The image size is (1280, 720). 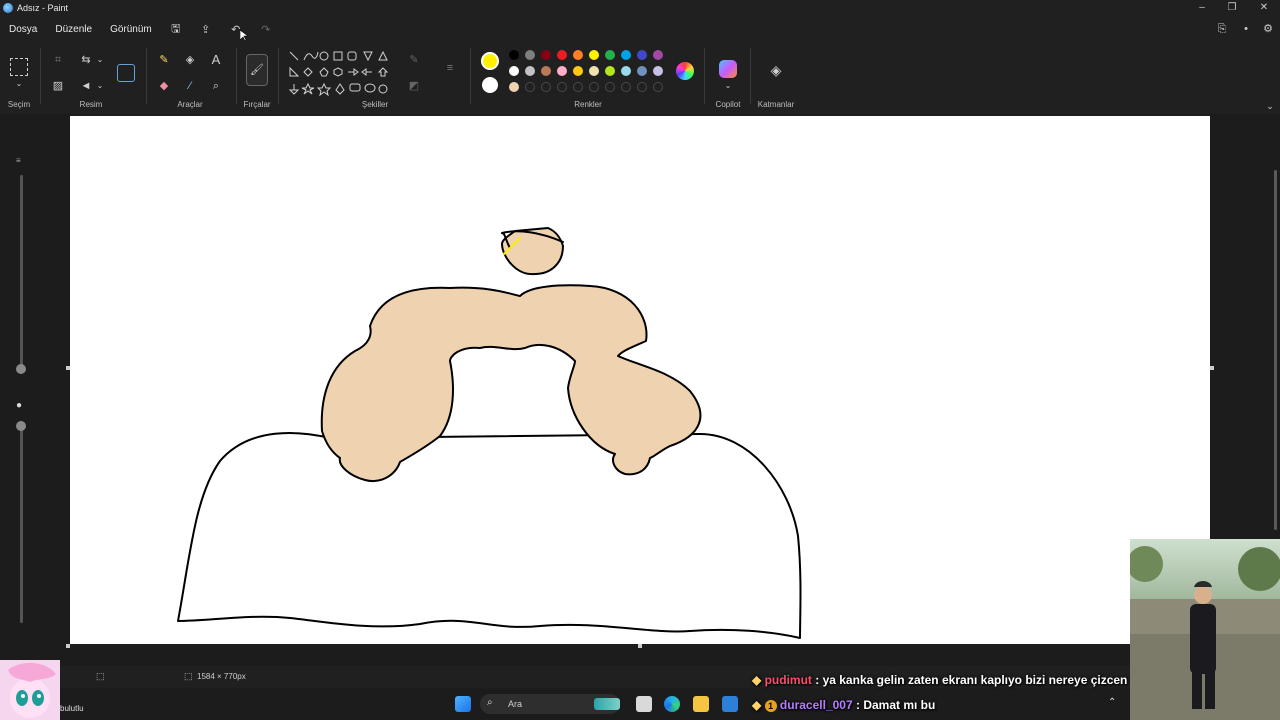 What do you see at coordinates (895, 705) in the screenshot?
I see `chat-text-2: : Damat mı bu` at bounding box center [895, 705].